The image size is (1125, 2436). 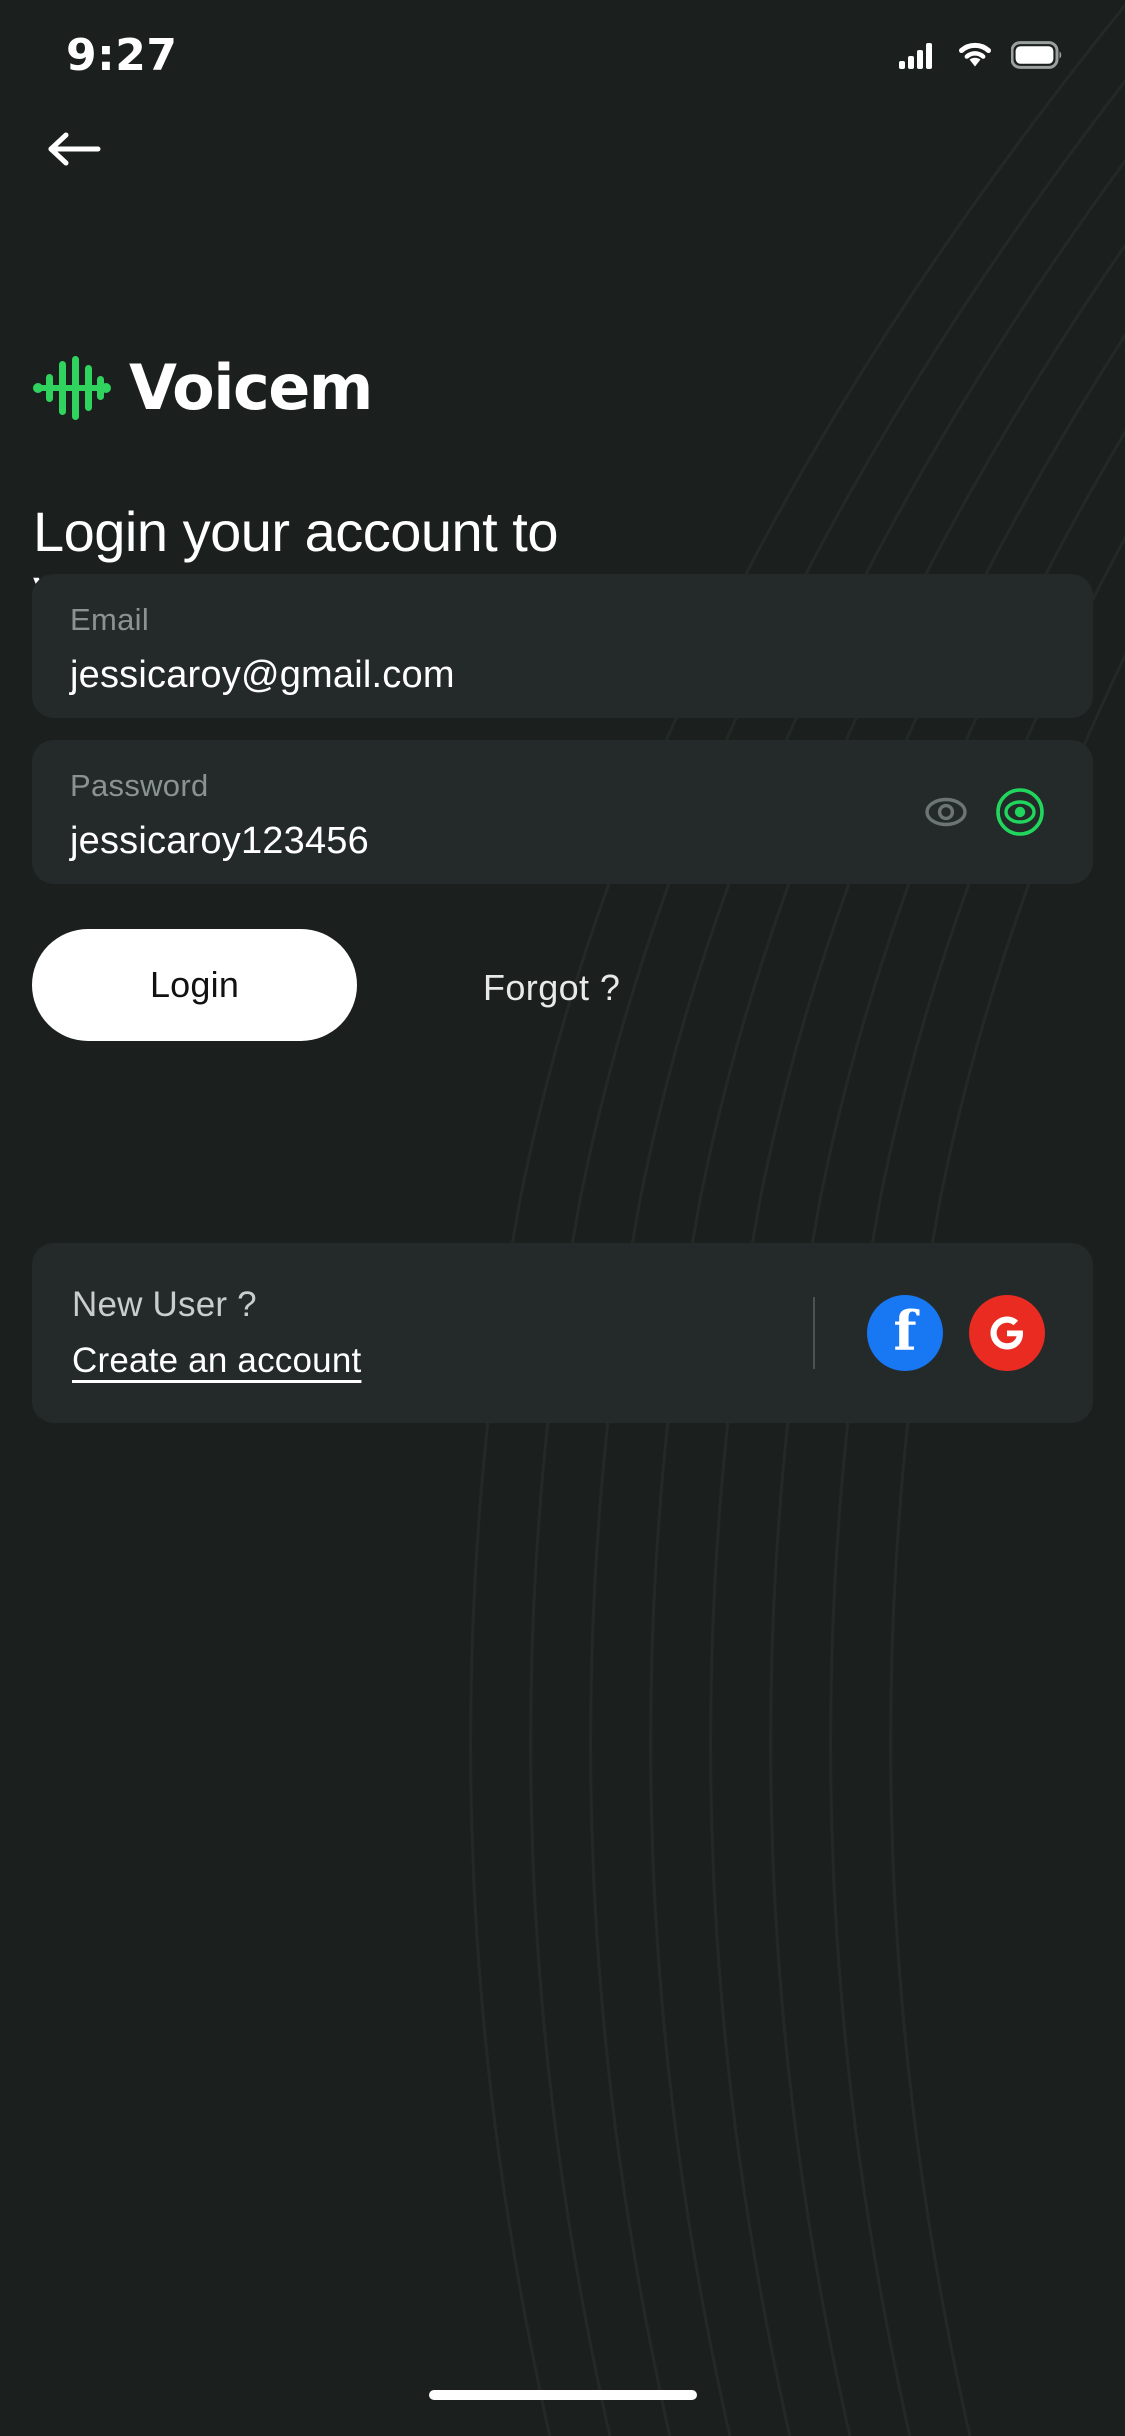 I want to click on password-visibility-toggles, so click(x=984, y=812).